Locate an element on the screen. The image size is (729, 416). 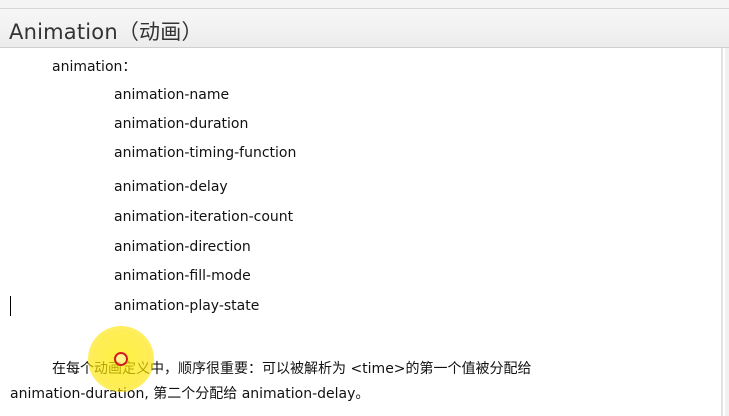
property-item: animation-fill-mode is located at coordinates (182, 276).